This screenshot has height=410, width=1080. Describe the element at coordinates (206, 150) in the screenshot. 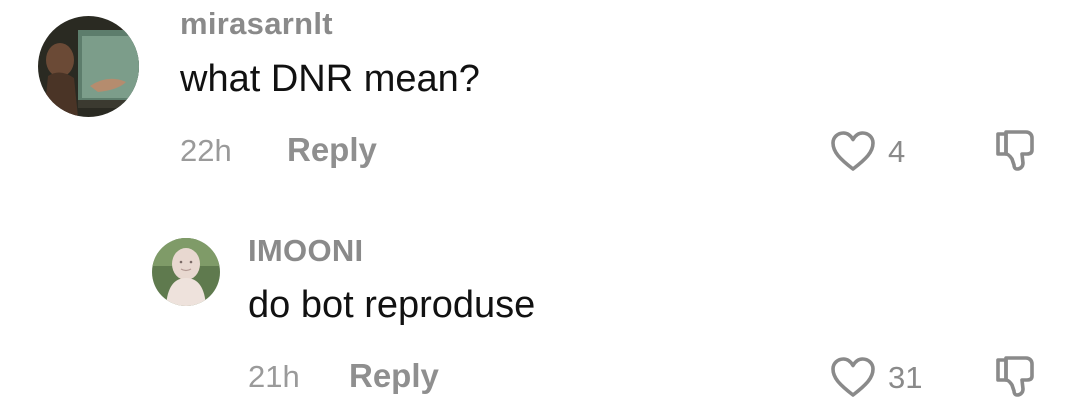

I see `comment-timestamp: 22h` at that location.